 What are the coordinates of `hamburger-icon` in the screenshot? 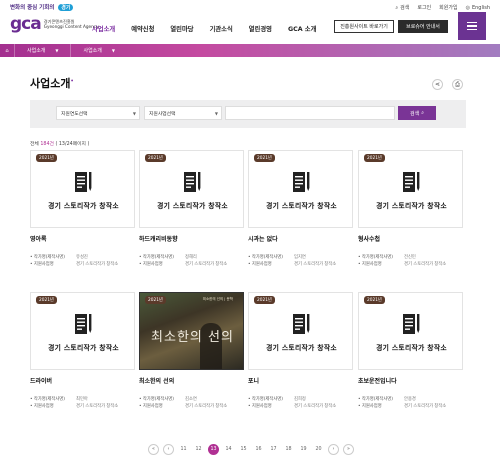 It's located at (472, 23).